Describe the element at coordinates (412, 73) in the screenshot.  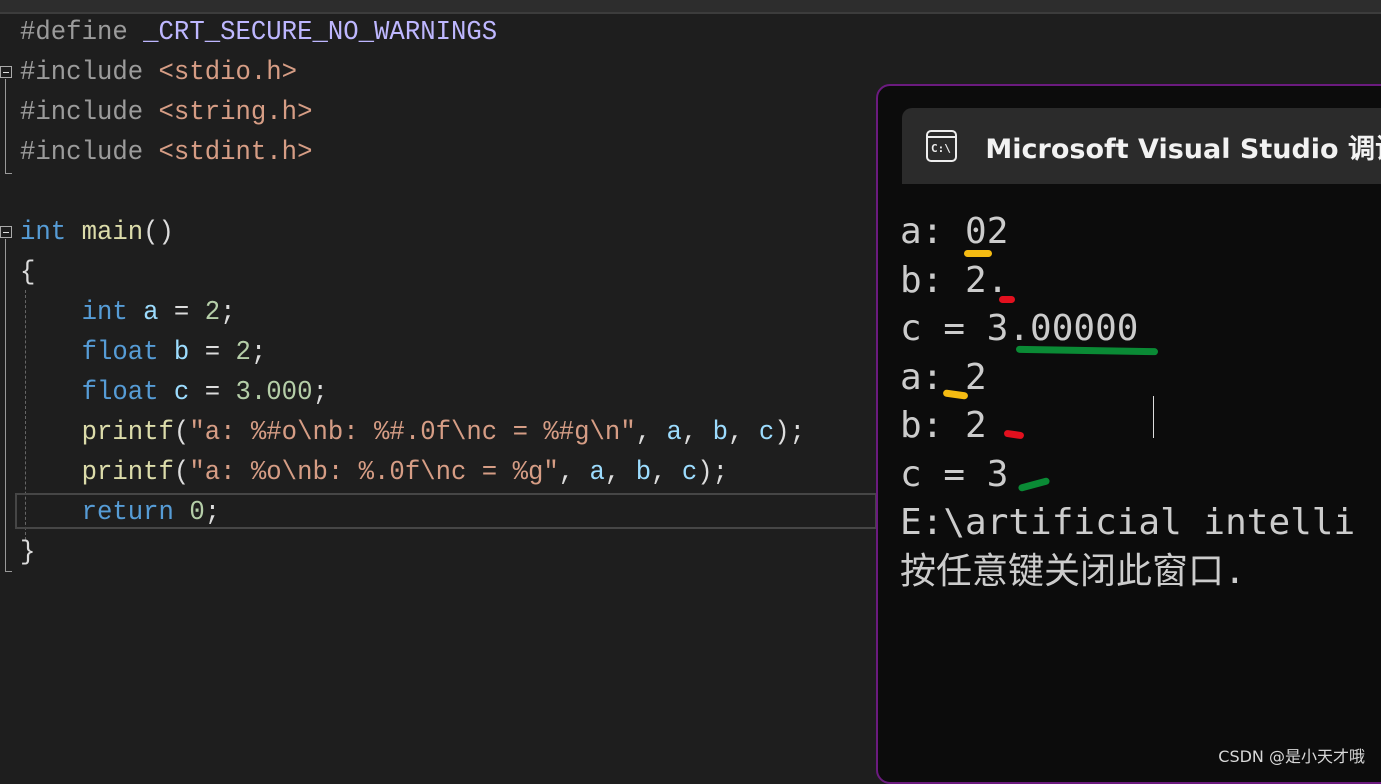
I see `code-line: #include <stdio.h>` at that location.